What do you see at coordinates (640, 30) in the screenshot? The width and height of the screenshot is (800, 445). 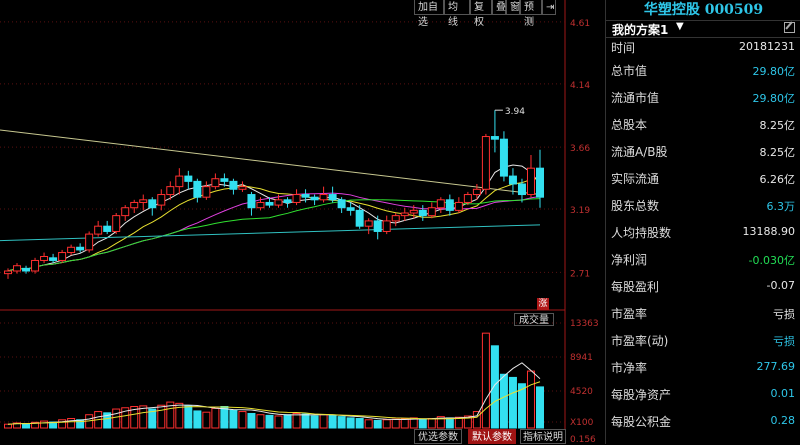 I see `plan-name: 我的方案1` at bounding box center [640, 30].